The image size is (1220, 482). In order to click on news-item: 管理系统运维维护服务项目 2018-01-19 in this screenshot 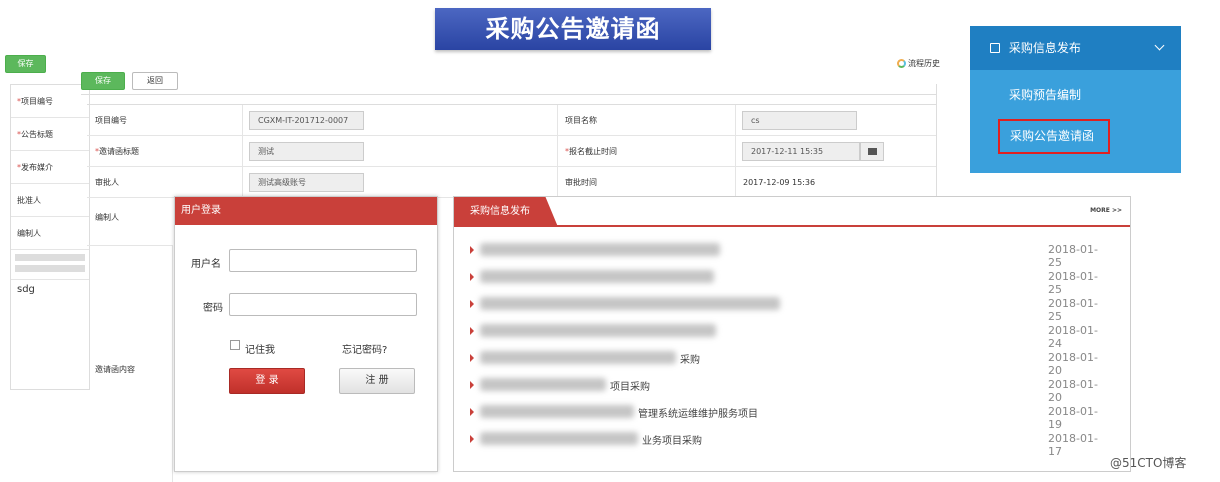, I will do `click(790, 418)`.